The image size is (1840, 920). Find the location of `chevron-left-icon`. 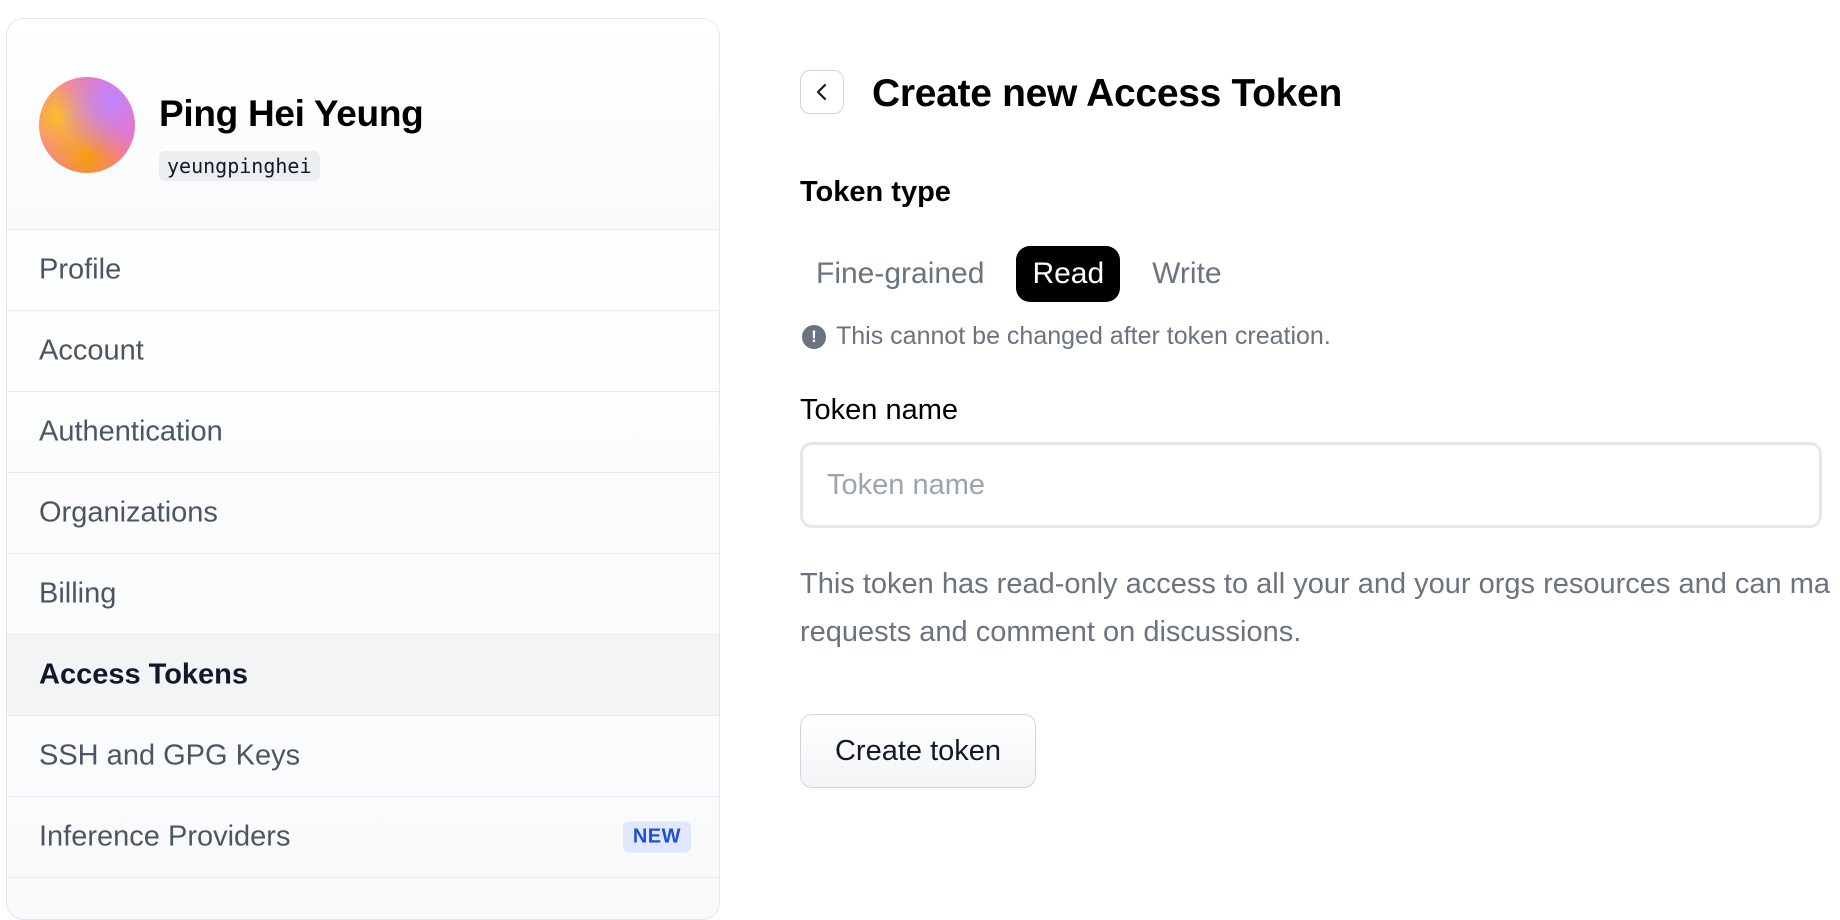

chevron-left-icon is located at coordinates (821, 92).